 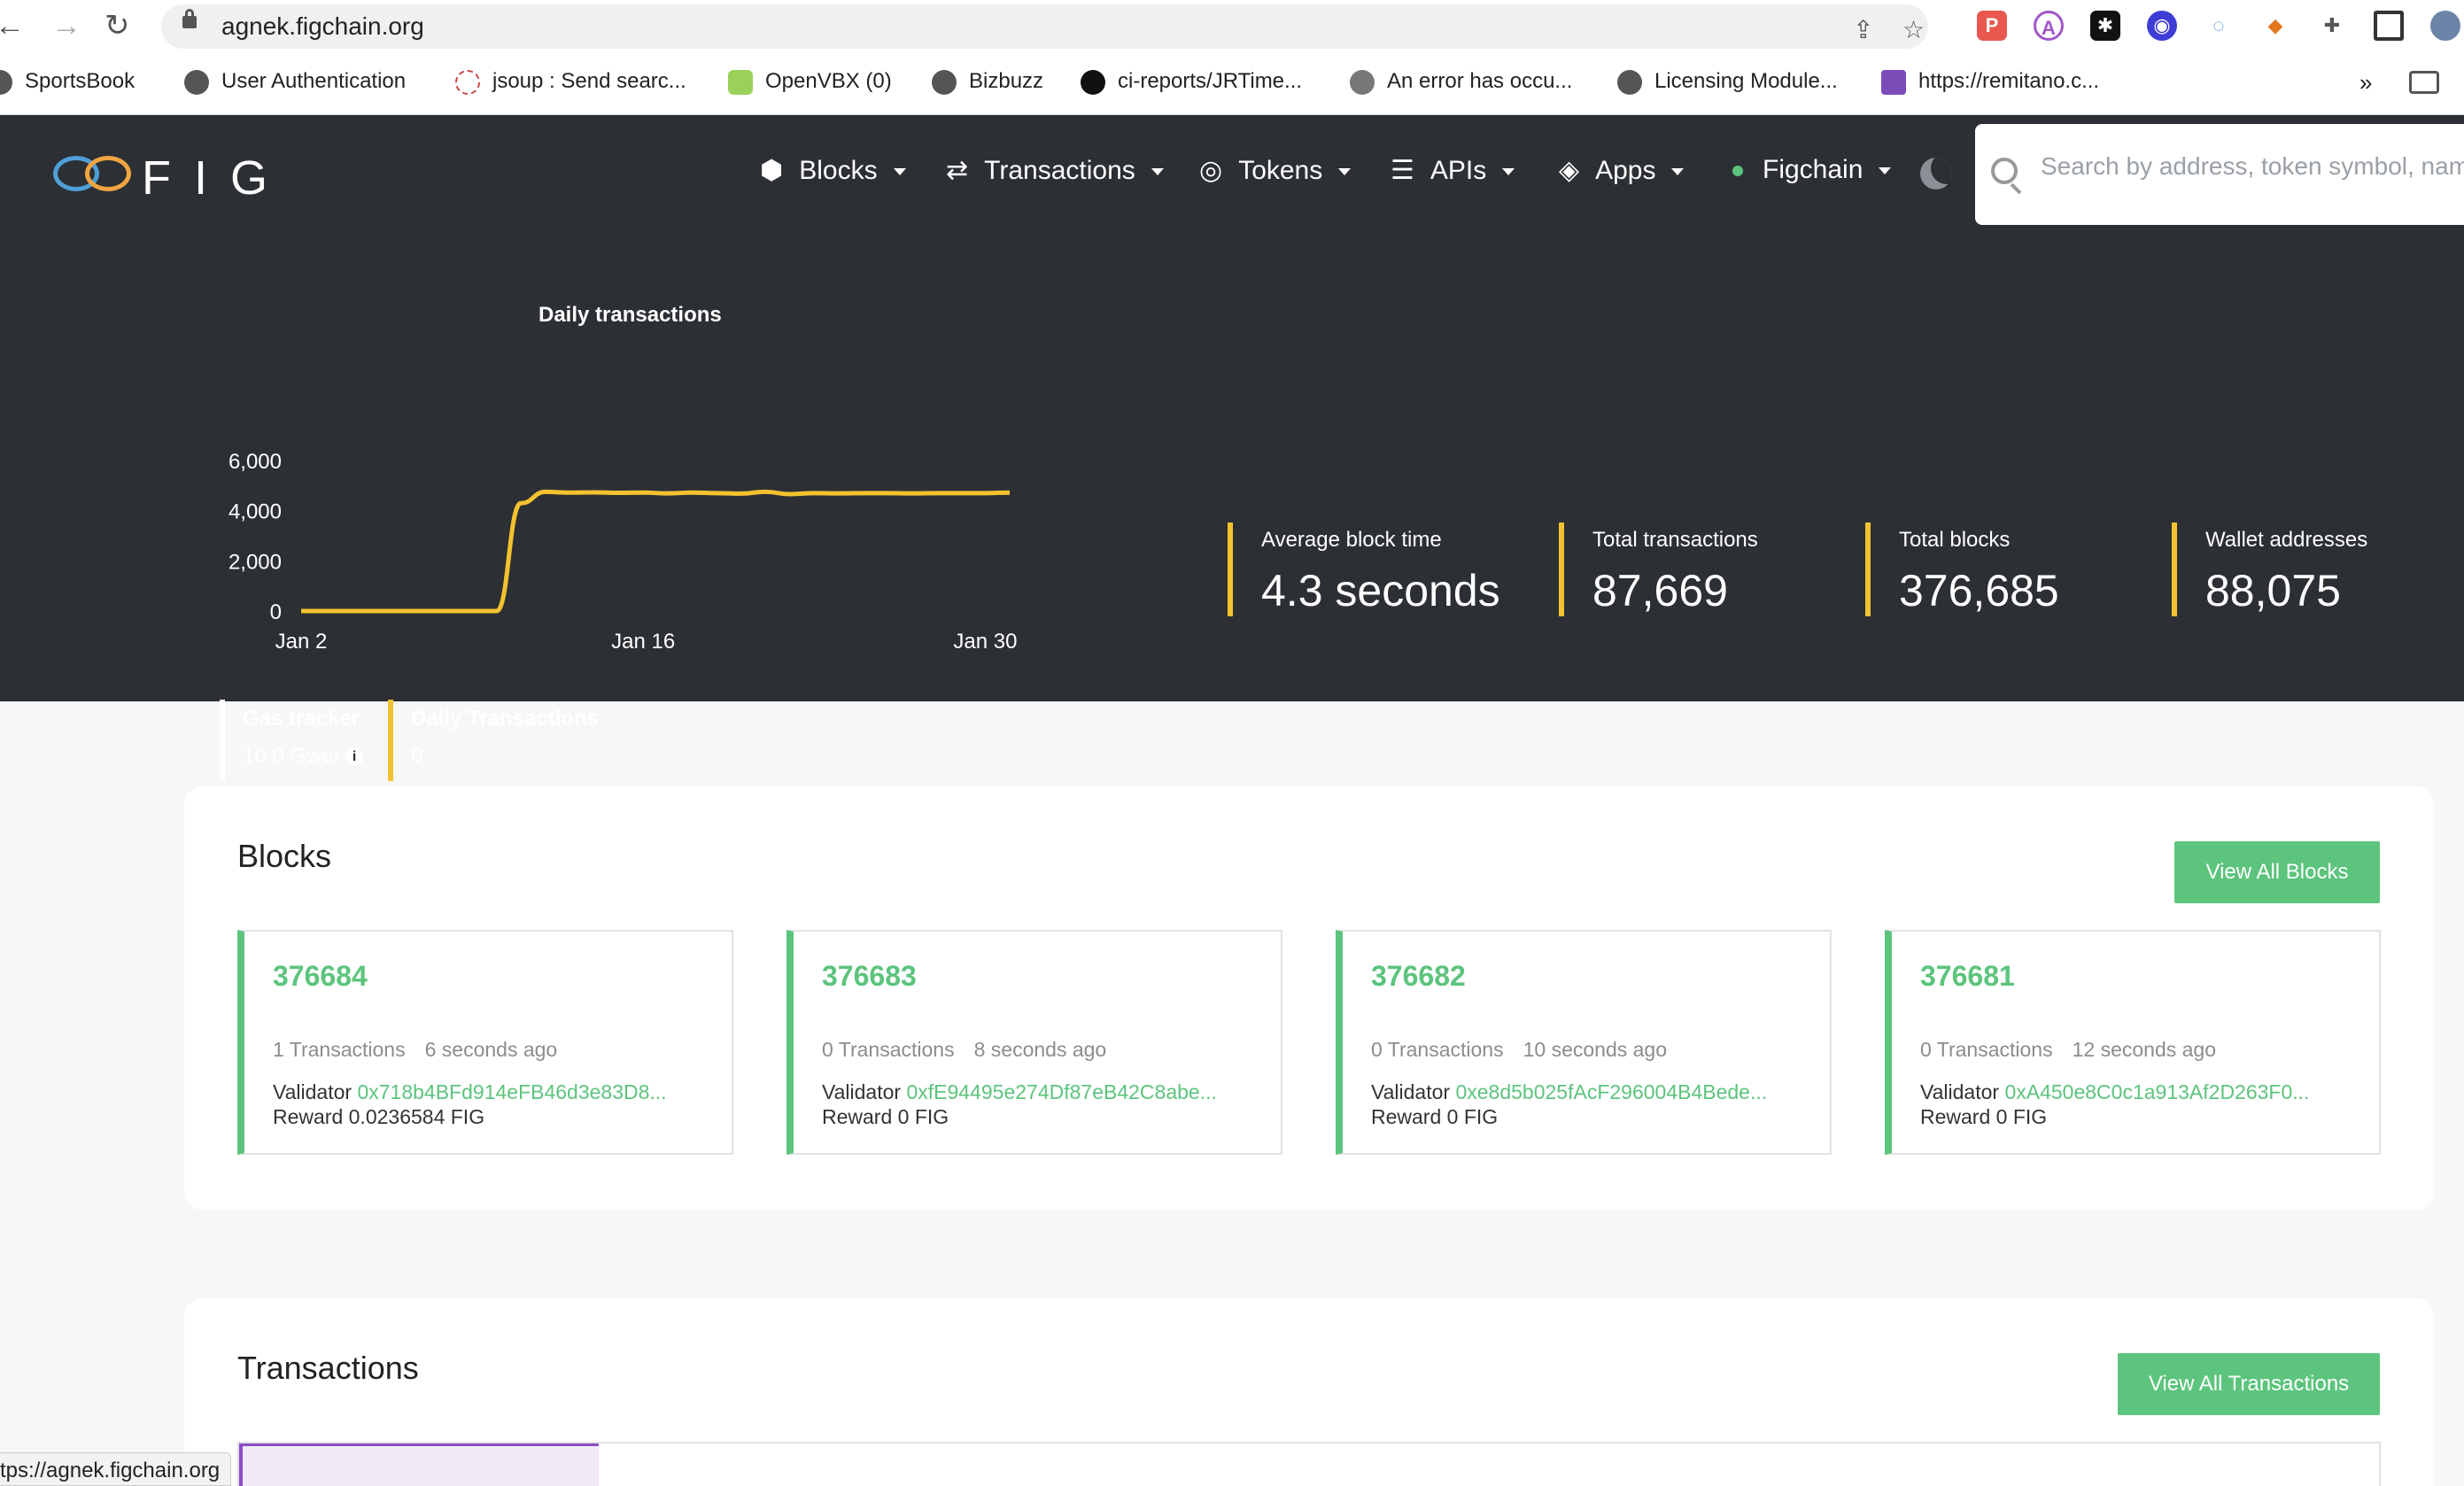 I want to click on star-icon: ☆, so click(x=1913, y=29).